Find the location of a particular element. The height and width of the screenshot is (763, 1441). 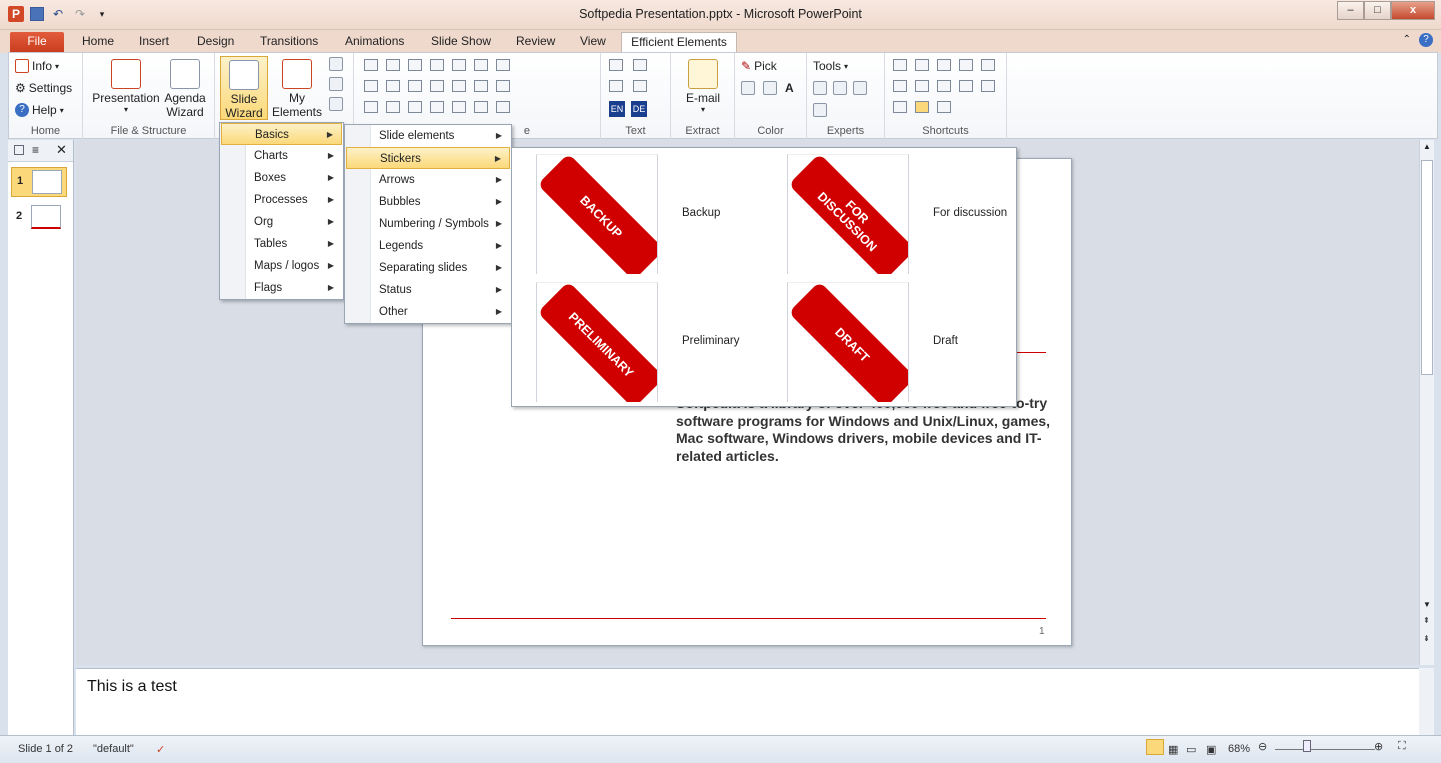

thumbnail-2: 2 is located at coordinates (39, 218).